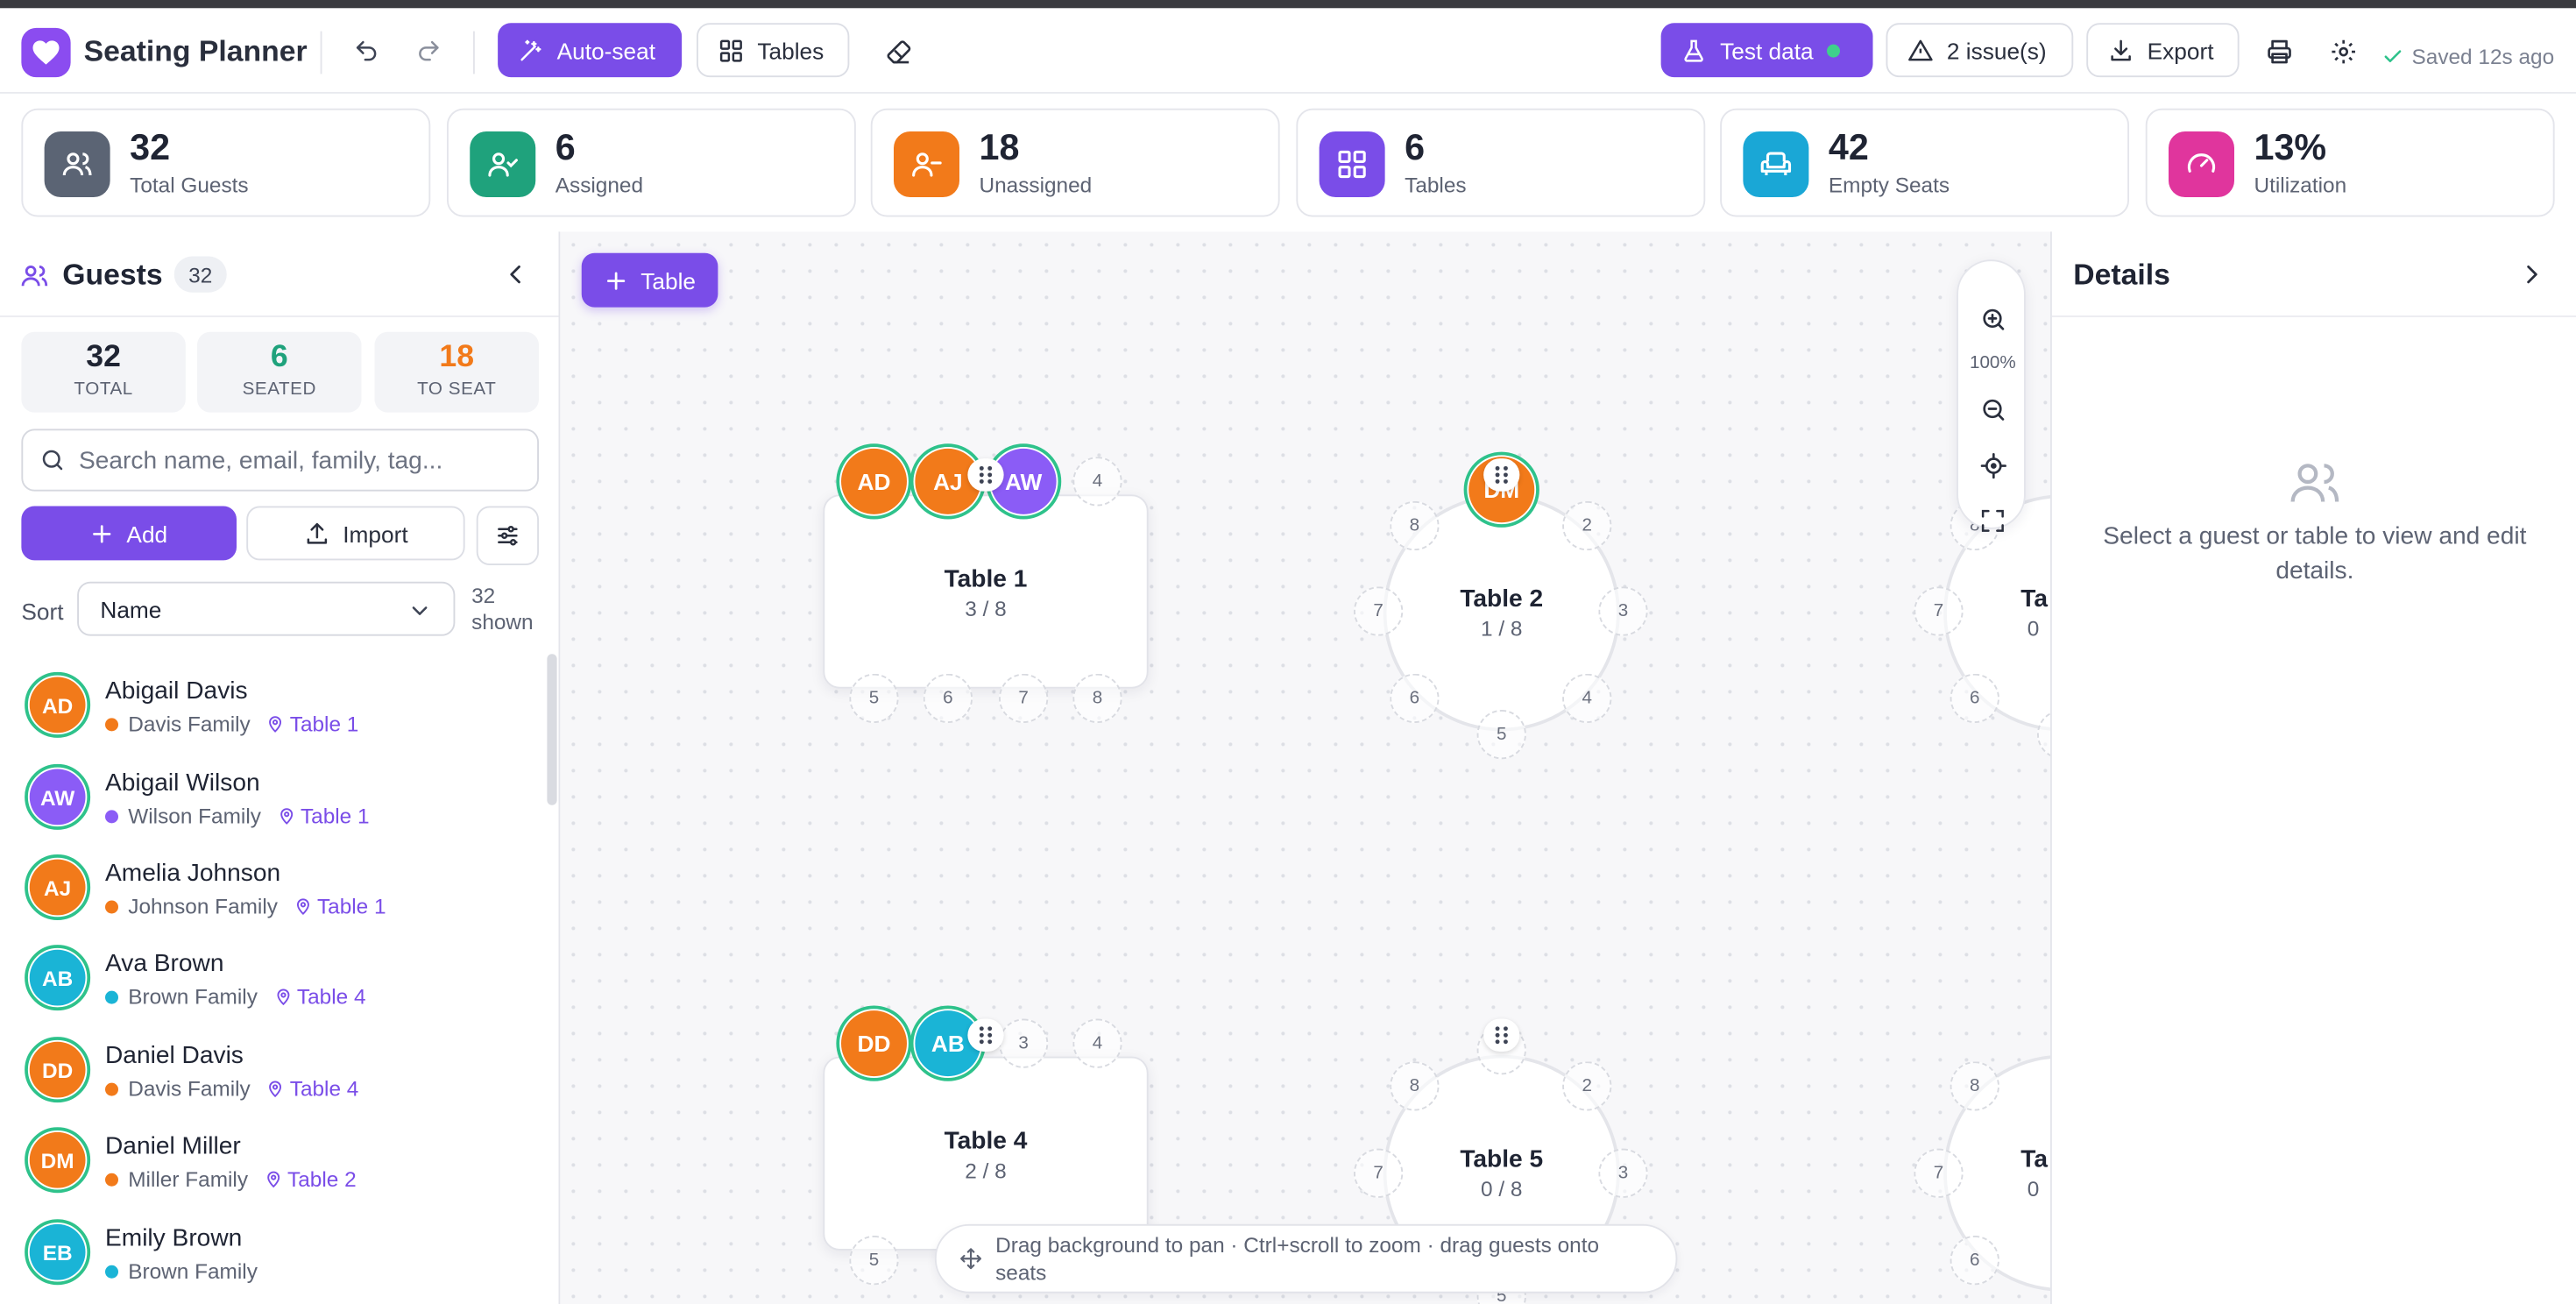 The width and height of the screenshot is (2576, 1304). I want to click on guest-list-item: EB Emily Brown Brown Family, so click(271, 1258).